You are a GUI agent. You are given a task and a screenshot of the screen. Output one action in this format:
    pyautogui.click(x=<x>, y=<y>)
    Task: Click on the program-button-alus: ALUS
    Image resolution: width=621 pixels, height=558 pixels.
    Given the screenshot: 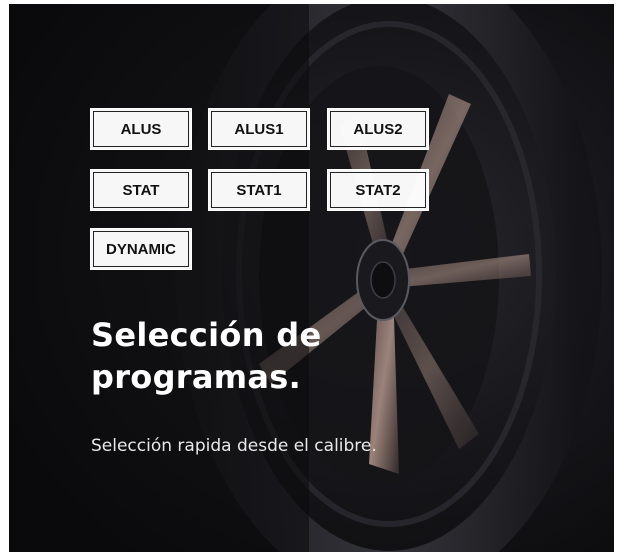 What is the action you would take?
    pyautogui.click(x=141, y=129)
    